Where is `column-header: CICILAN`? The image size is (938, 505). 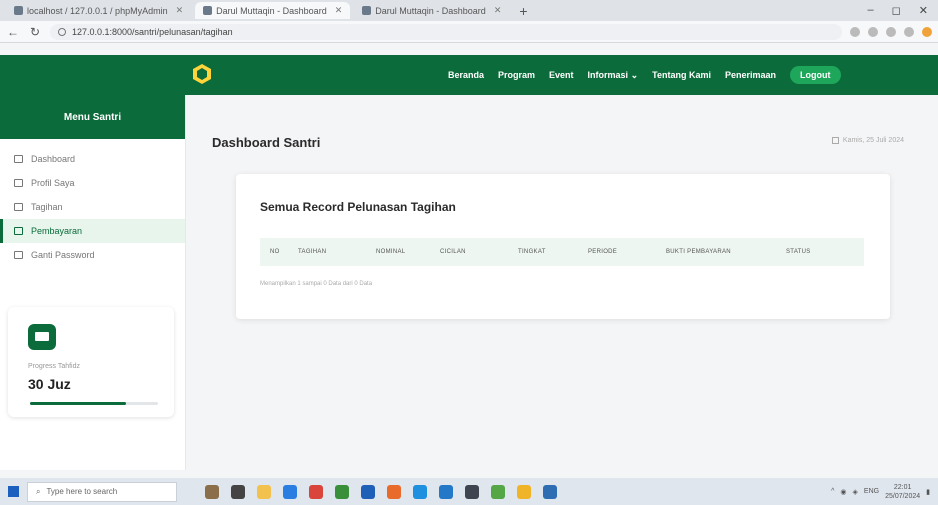
column-header: CICILAN is located at coordinates (469, 252).